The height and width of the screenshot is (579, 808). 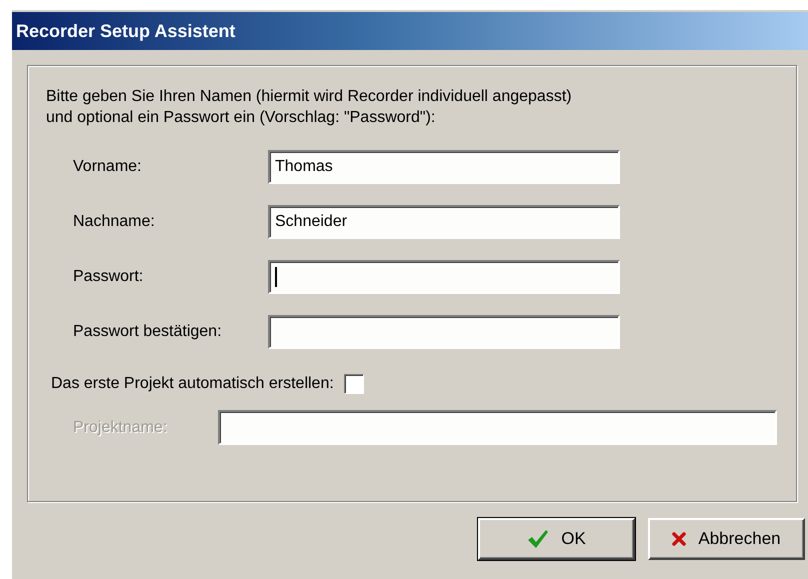 I want to click on input-field: Schneider, so click(x=444, y=222).